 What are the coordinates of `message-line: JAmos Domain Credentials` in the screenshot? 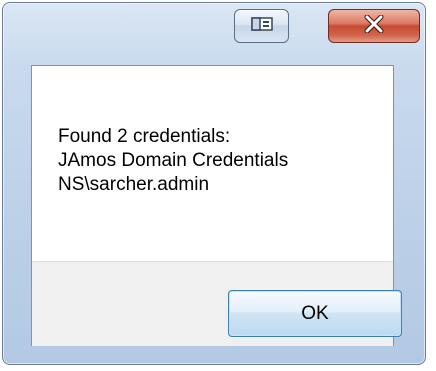 It's located at (173, 160).